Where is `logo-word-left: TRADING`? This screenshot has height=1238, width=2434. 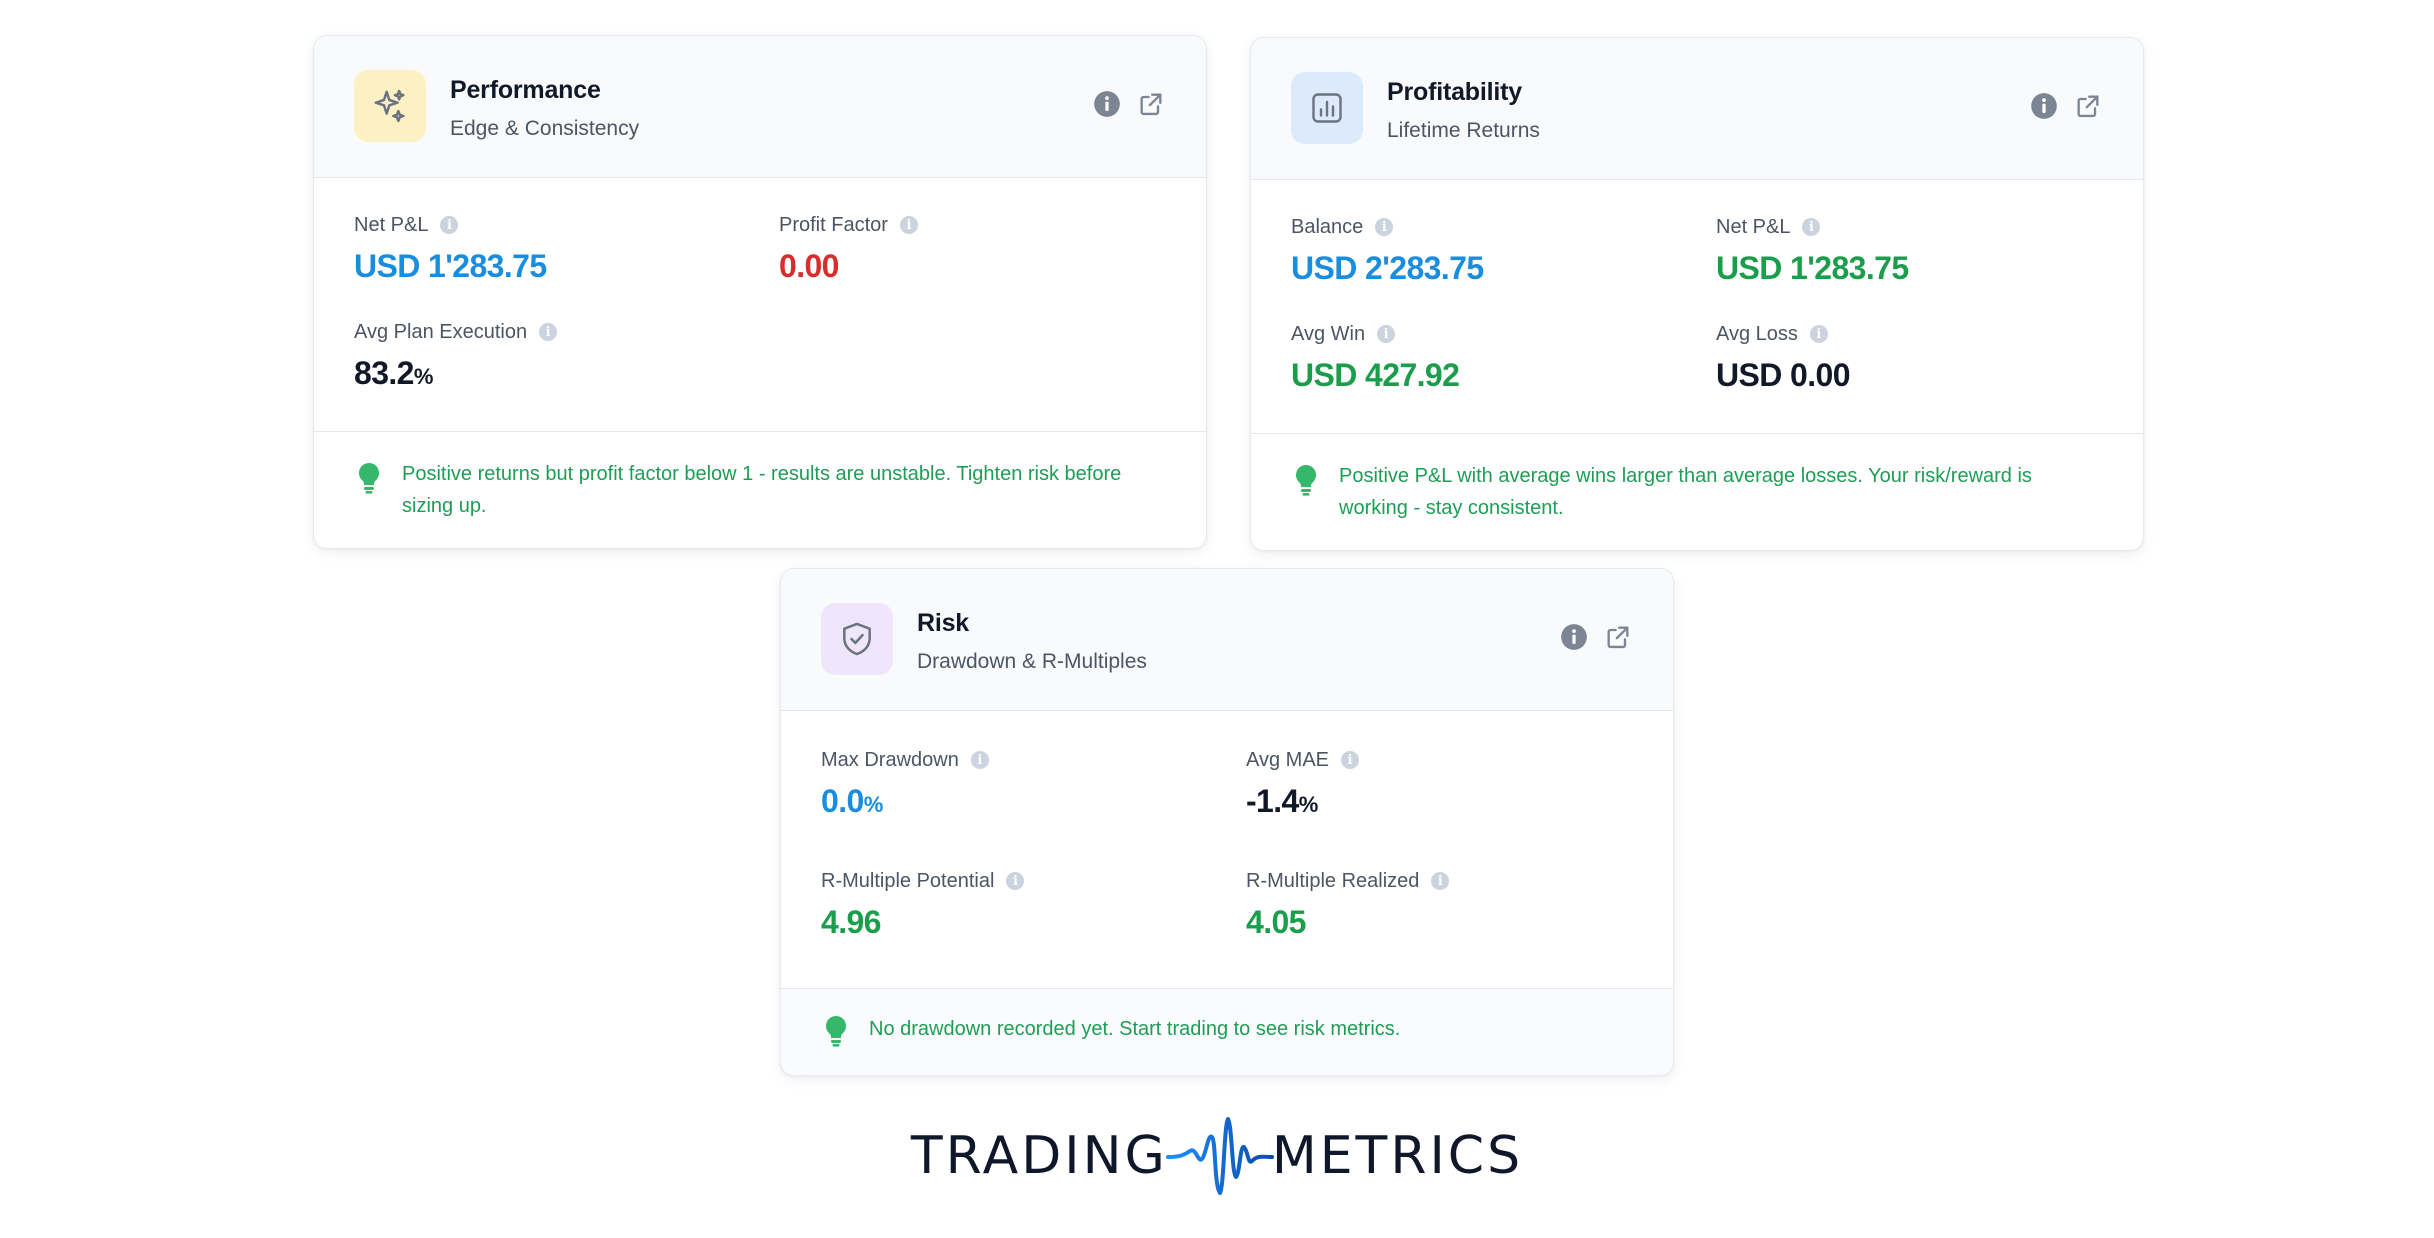
logo-word-left: TRADING is located at coordinates (1039, 1156).